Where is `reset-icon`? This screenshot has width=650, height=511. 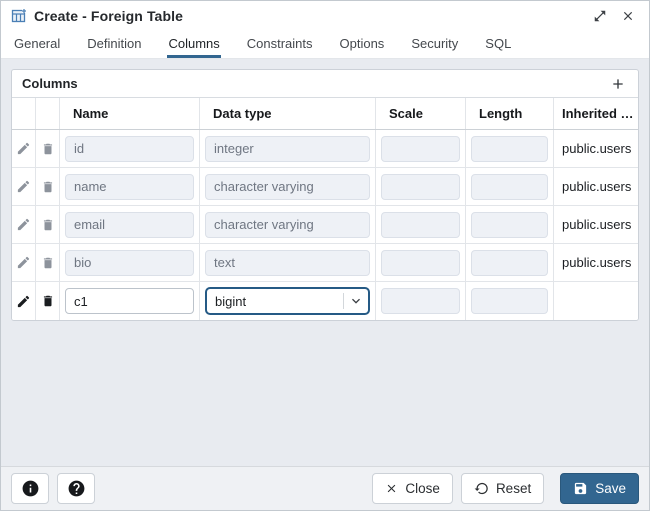
reset-icon is located at coordinates (481, 488).